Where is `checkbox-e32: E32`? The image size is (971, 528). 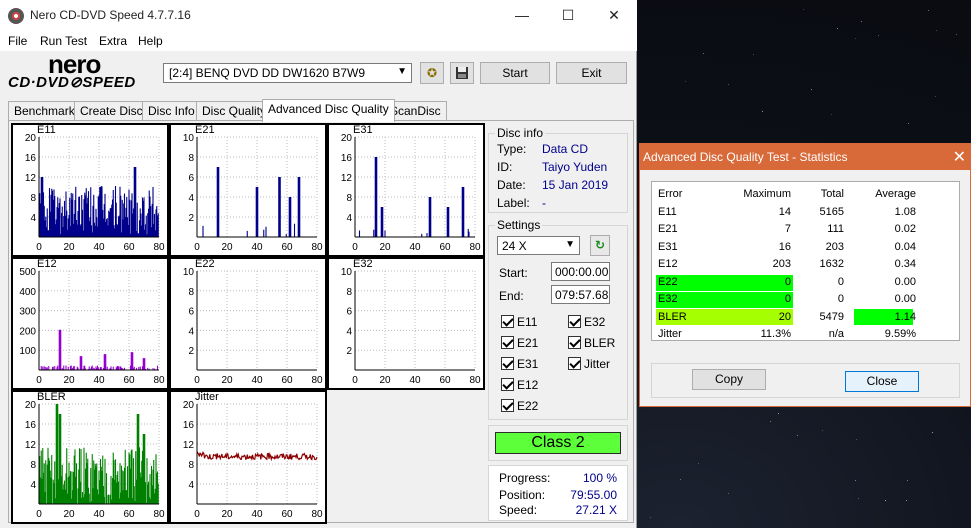
checkbox-e32: E32 is located at coordinates (586, 322).